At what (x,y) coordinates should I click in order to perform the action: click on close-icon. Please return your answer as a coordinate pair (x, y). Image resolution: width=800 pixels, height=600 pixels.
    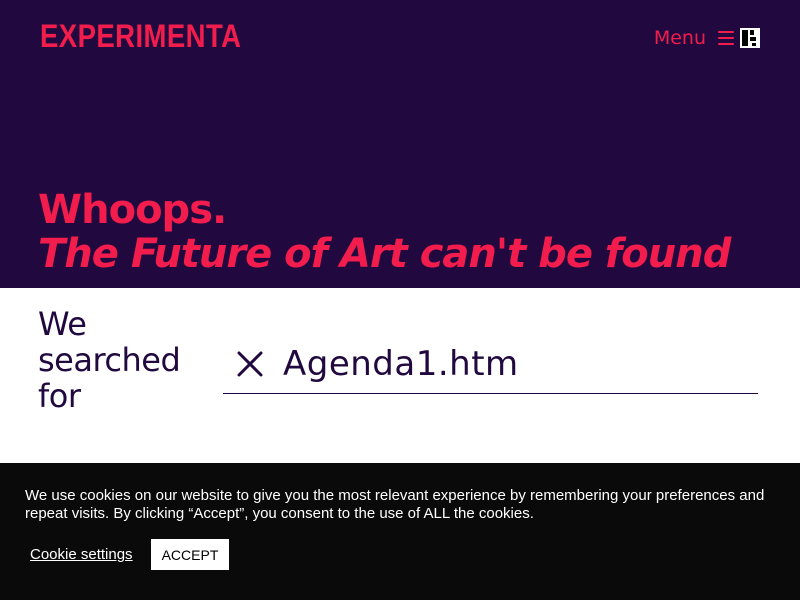
    Looking at the image, I should click on (250, 364).